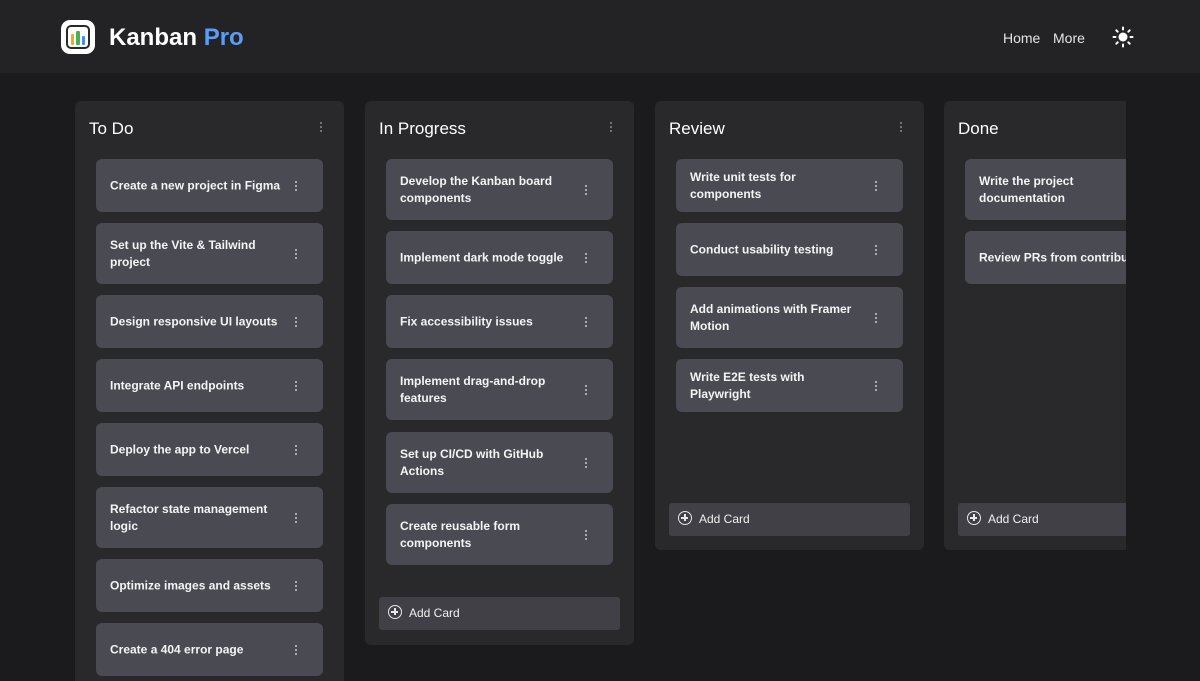 The image size is (1200, 681). What do you see at coordinates (1052, 257) in the screenshot?
I see `card-title: Review PRs from contributors` at bounding box center [1052, 257].